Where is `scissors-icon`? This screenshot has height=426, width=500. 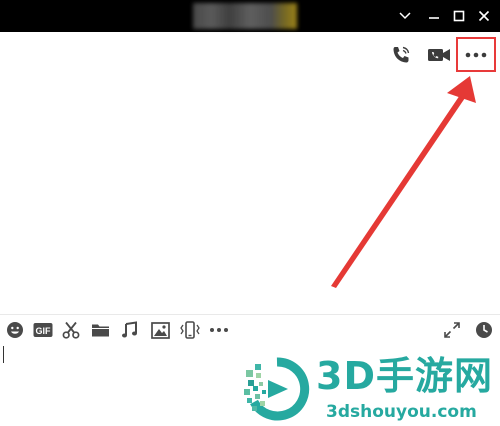 scissors-icon is located at coordinates (71, 330).